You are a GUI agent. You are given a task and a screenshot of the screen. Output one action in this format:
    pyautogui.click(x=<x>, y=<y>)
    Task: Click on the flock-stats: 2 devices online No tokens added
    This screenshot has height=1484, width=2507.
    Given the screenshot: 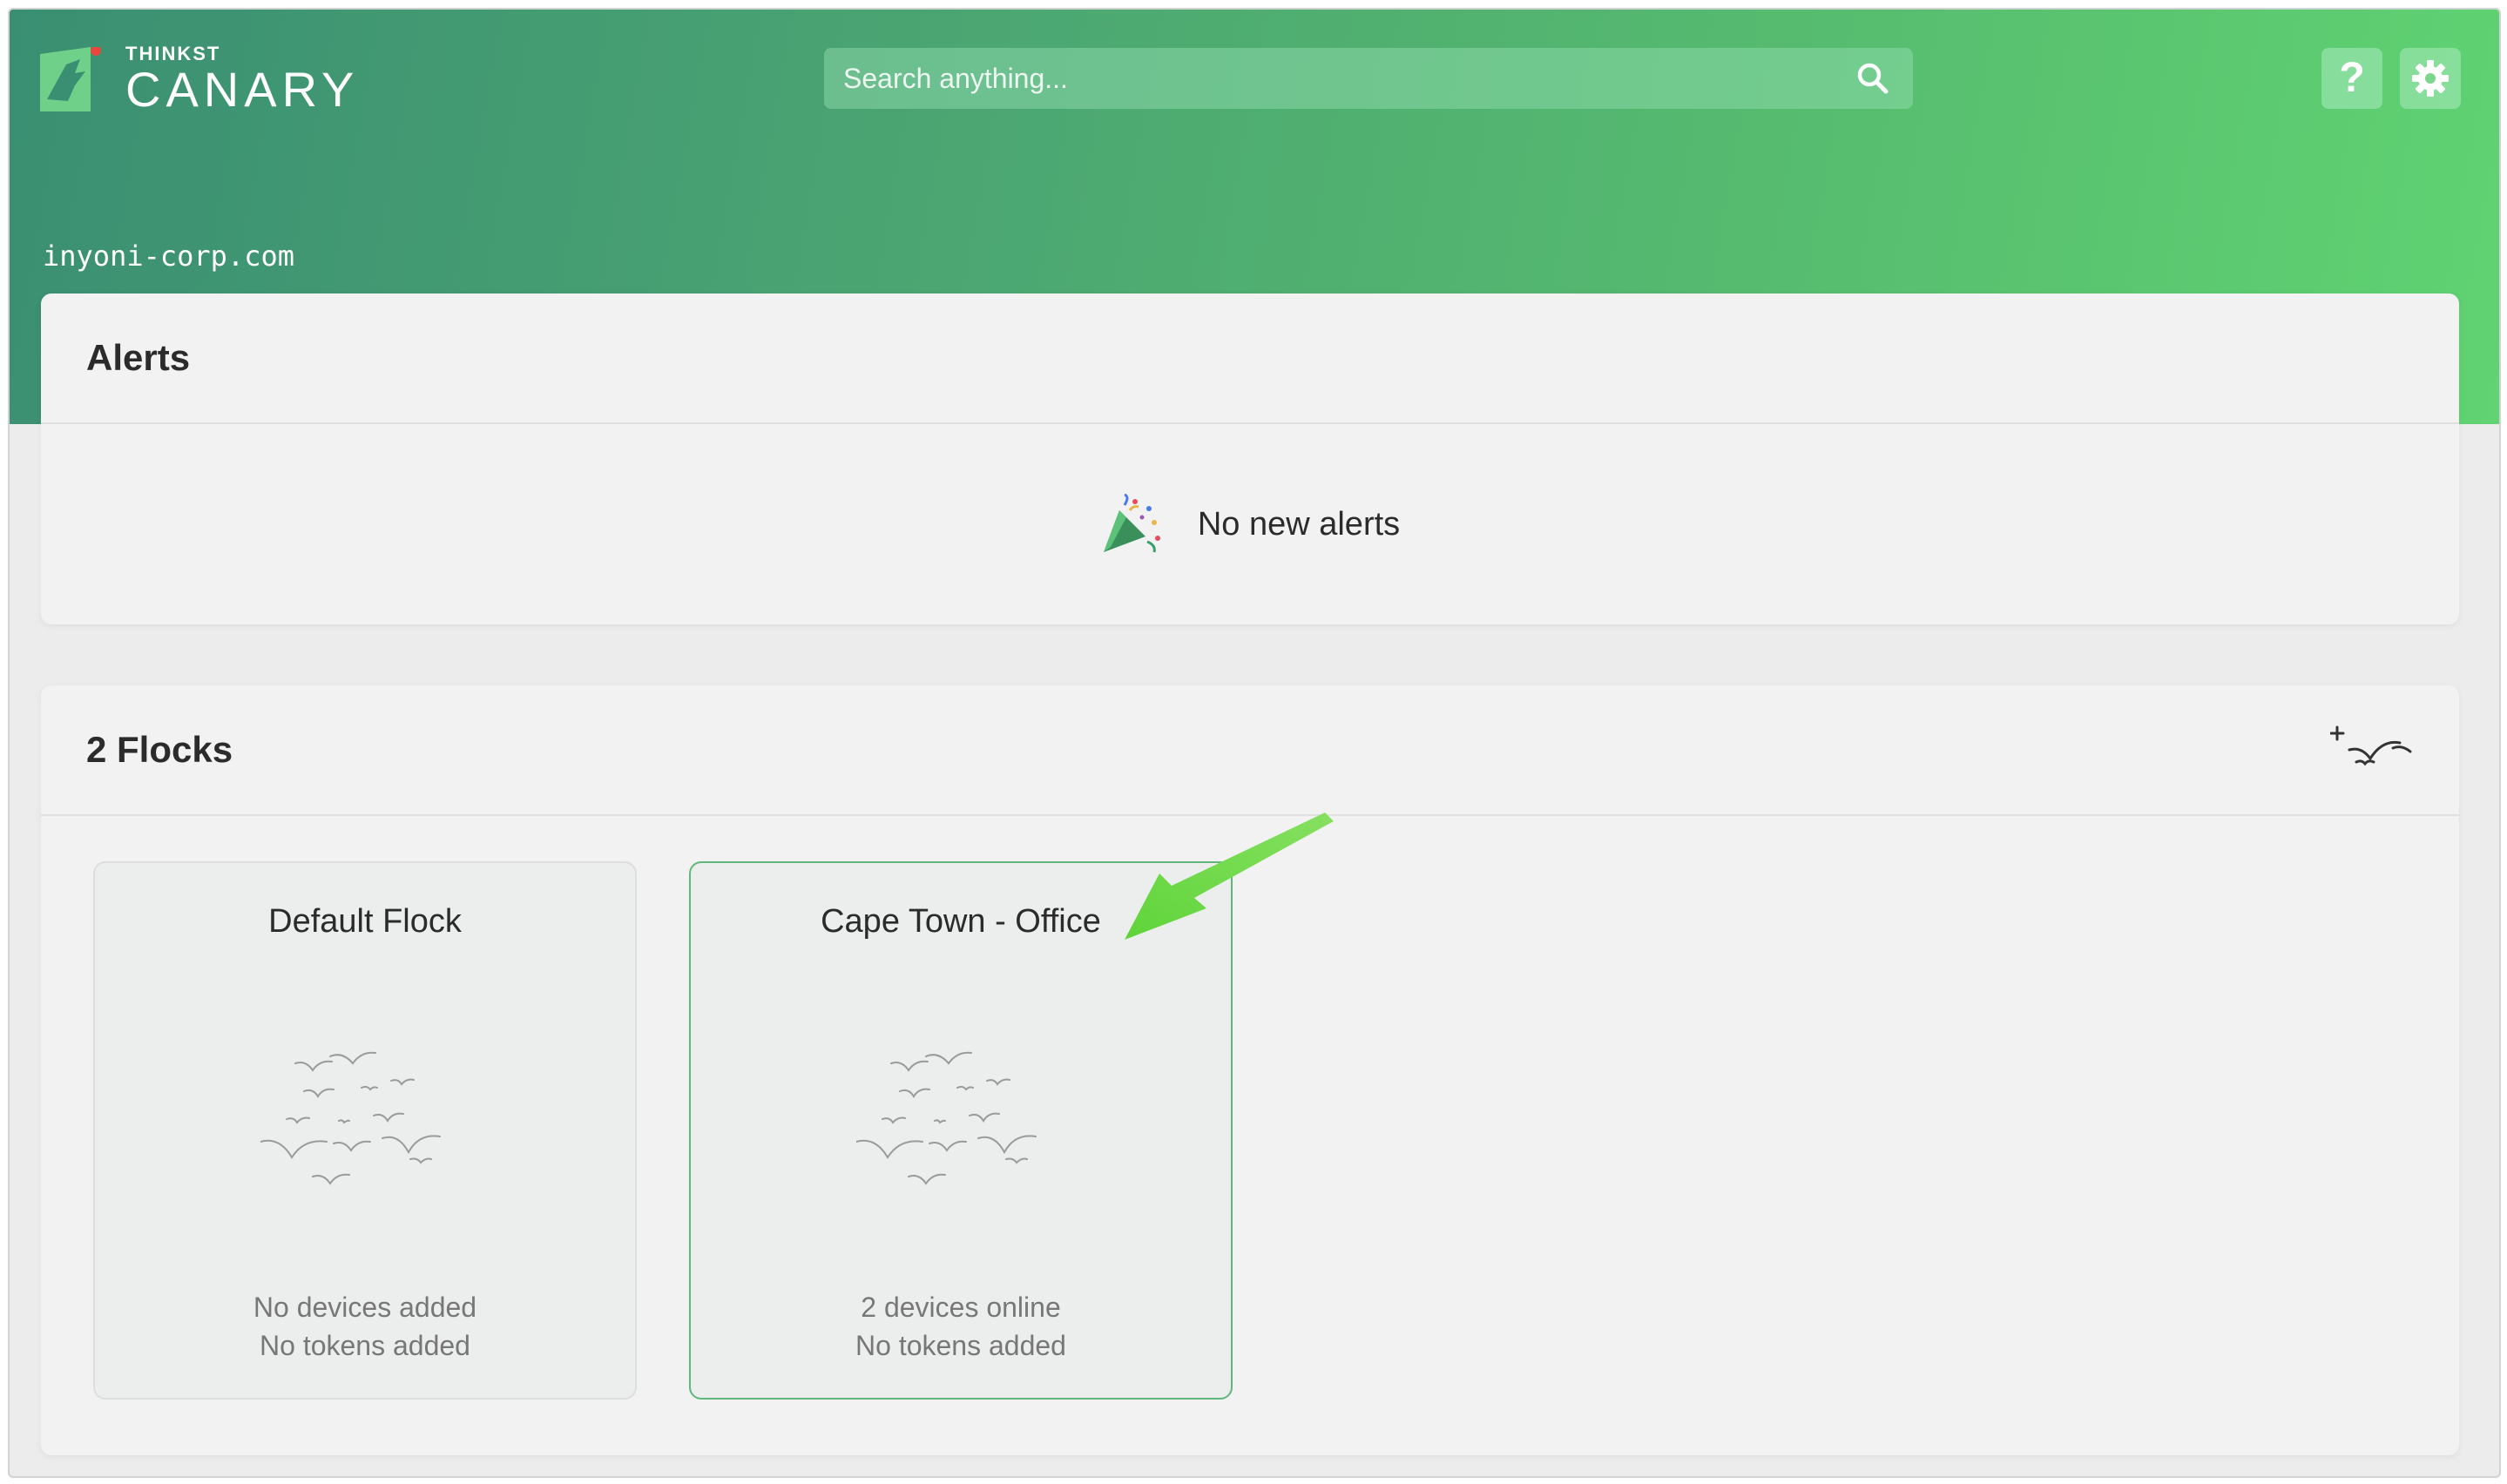 What is the action you would take?
    pyautogui.click(x=961, y=1326)
    